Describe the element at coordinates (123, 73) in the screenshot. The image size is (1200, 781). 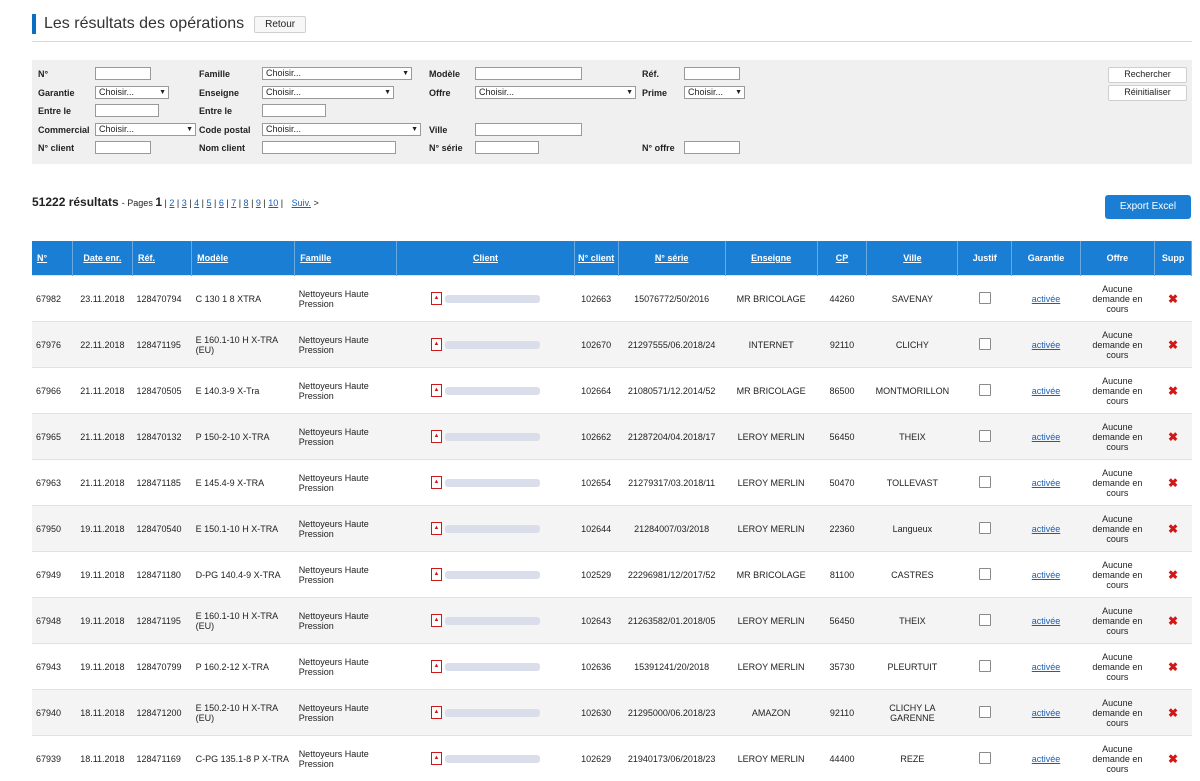
I see `num-input` at that location.